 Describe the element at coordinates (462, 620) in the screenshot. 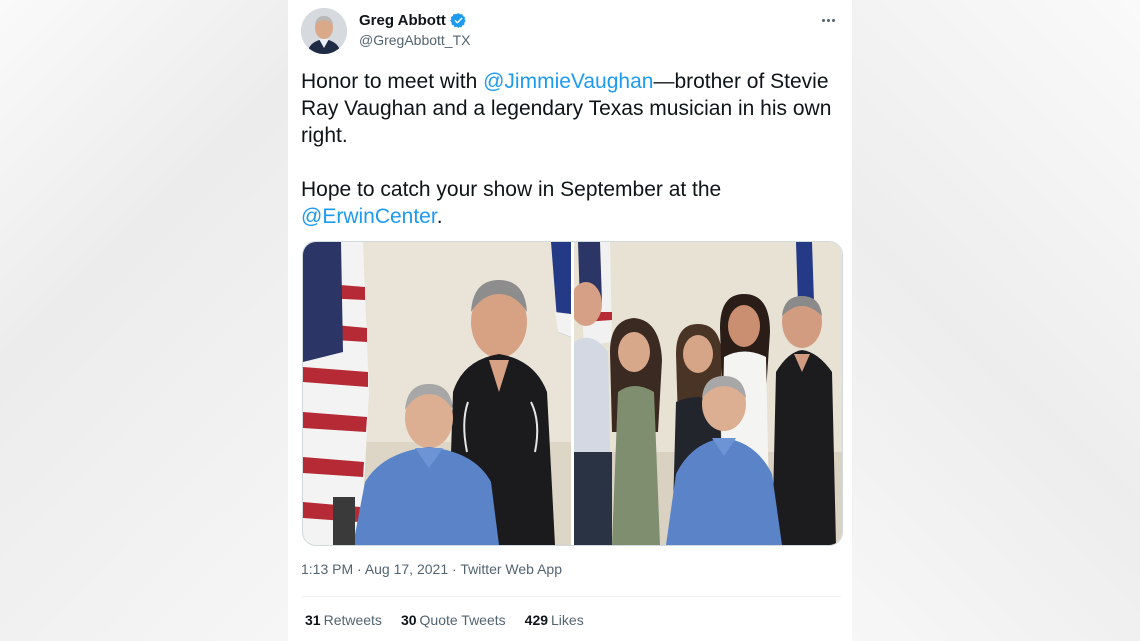

I see `quote-tweets-label: Quote Tweets` at that location.